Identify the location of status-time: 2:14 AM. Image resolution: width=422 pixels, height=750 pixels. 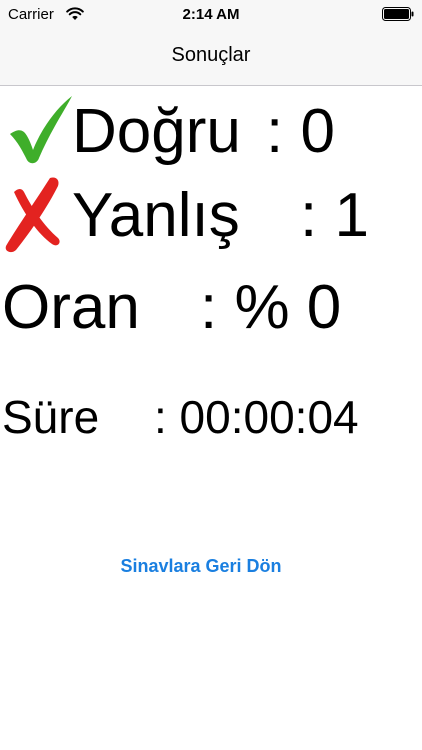
(211, 14).